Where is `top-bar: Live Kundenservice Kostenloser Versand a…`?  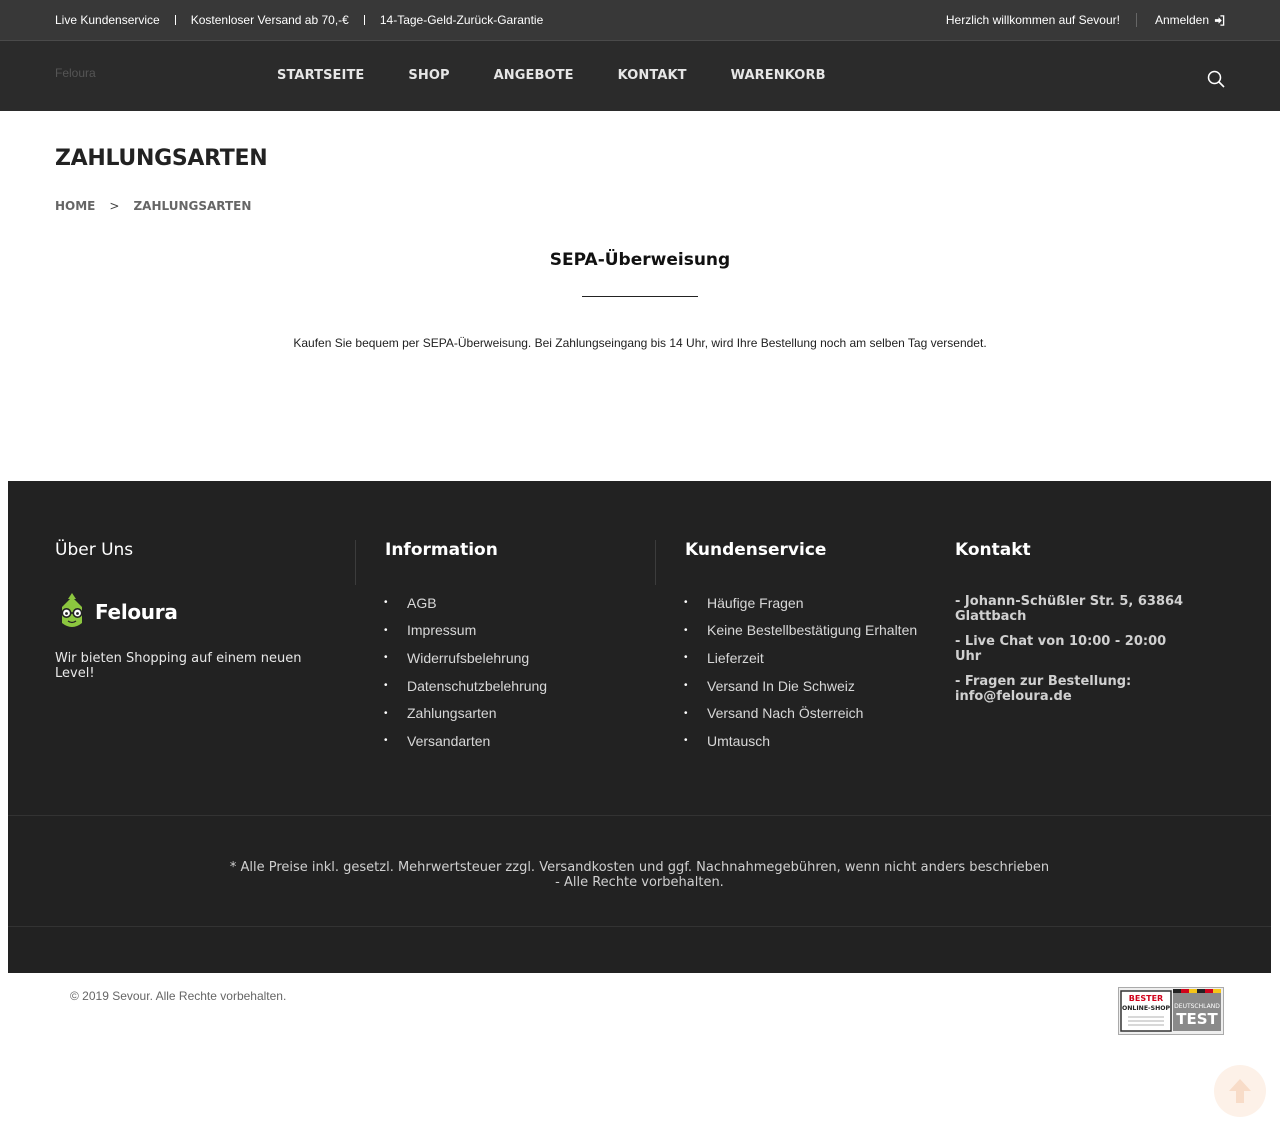
top-bar: Live Kundenservice Kostenloser Versand a… is located at coordinates (640, 20).